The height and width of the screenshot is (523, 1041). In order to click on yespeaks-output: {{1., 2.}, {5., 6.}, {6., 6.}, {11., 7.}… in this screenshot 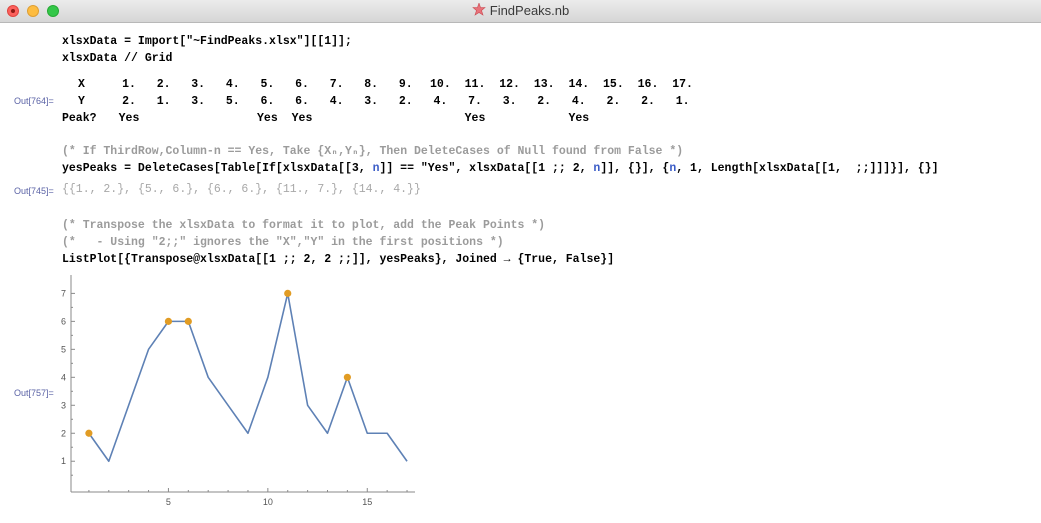, I will do `click(241, 189)`.